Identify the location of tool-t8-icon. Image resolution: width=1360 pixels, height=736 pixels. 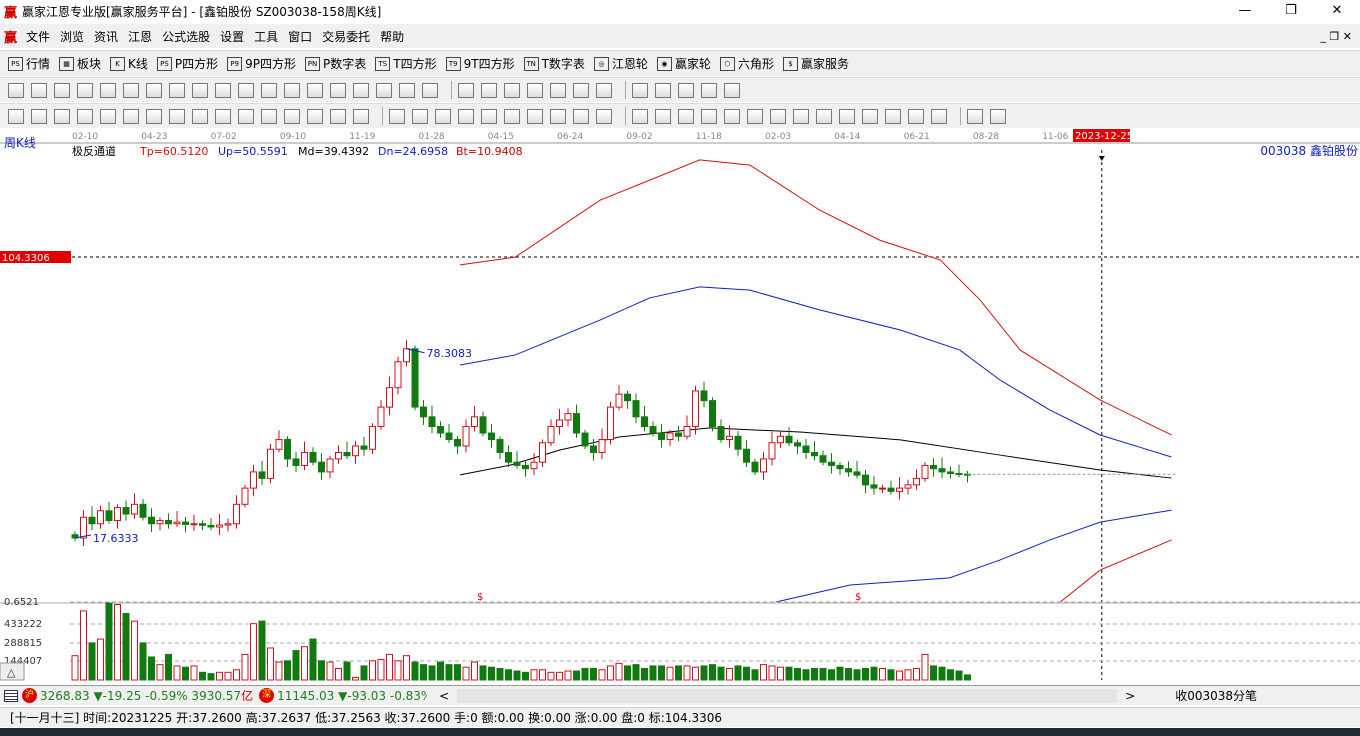
(177, 116).